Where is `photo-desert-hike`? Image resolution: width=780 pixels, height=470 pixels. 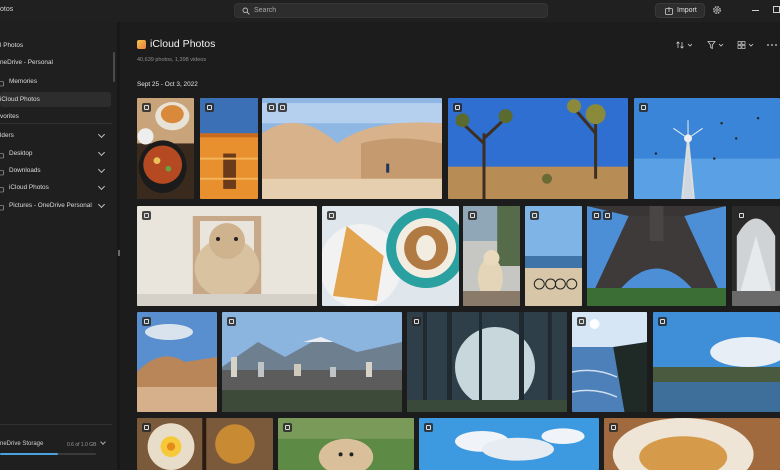
photo-desert-hike is located at coordinates (177, 362).